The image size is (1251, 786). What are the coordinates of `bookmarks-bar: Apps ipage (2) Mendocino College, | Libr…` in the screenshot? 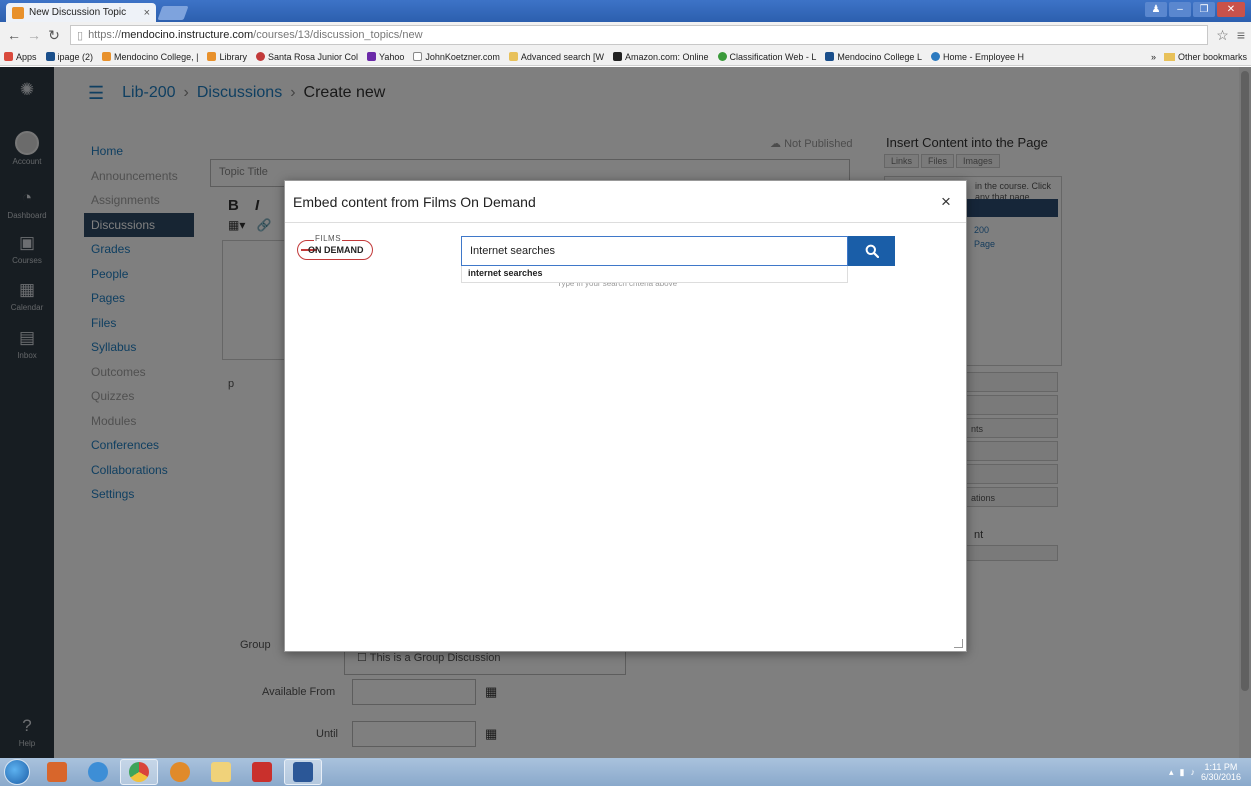 It's located at (625, 57).